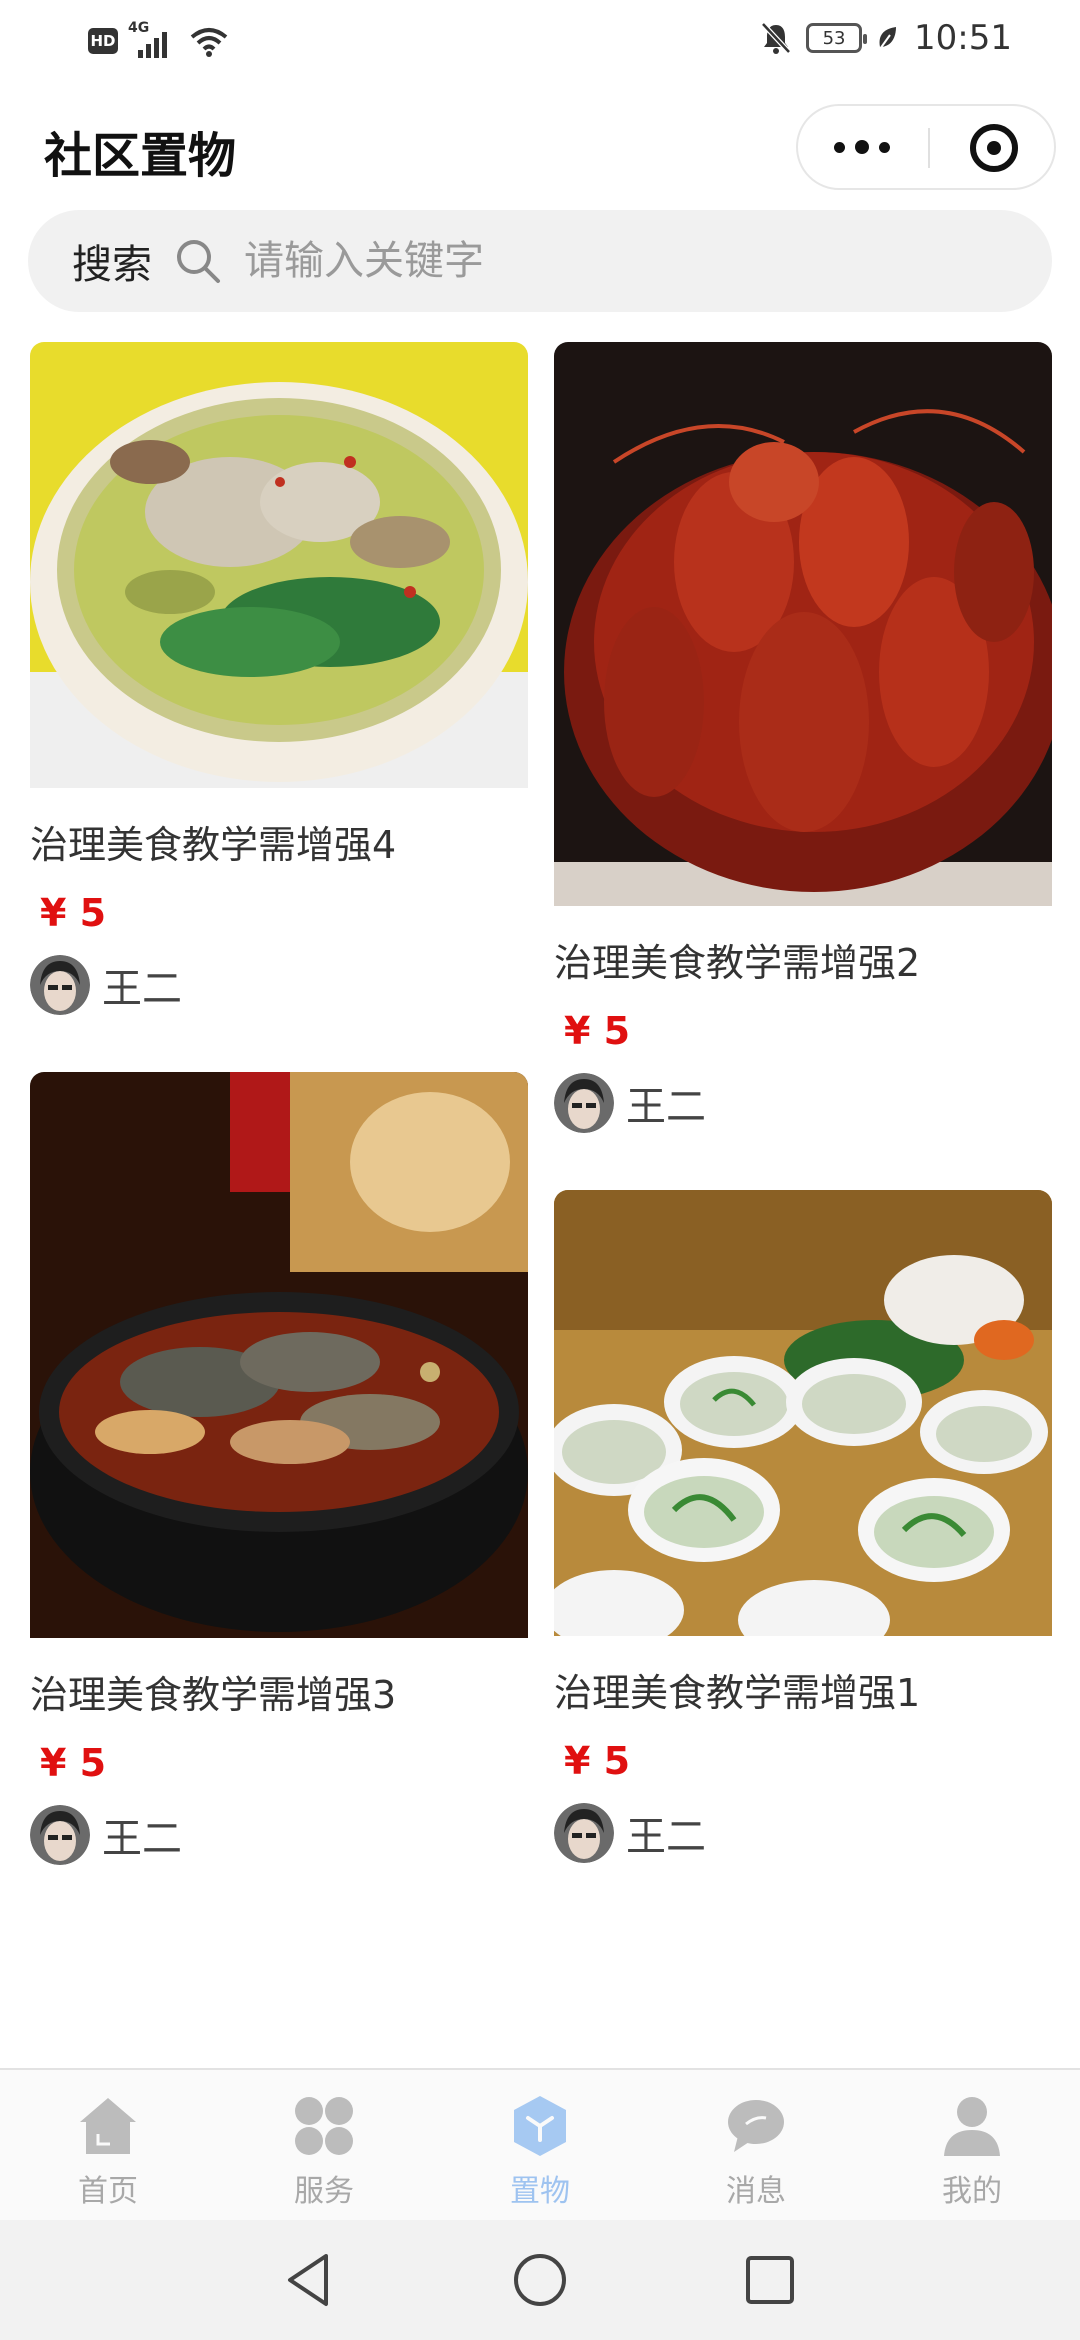 Image resolution: width=1080 pixels, height=2340 pixels. Describe the element at coordinates (862, 147) in the screenshot. I see `more-button` at that location.